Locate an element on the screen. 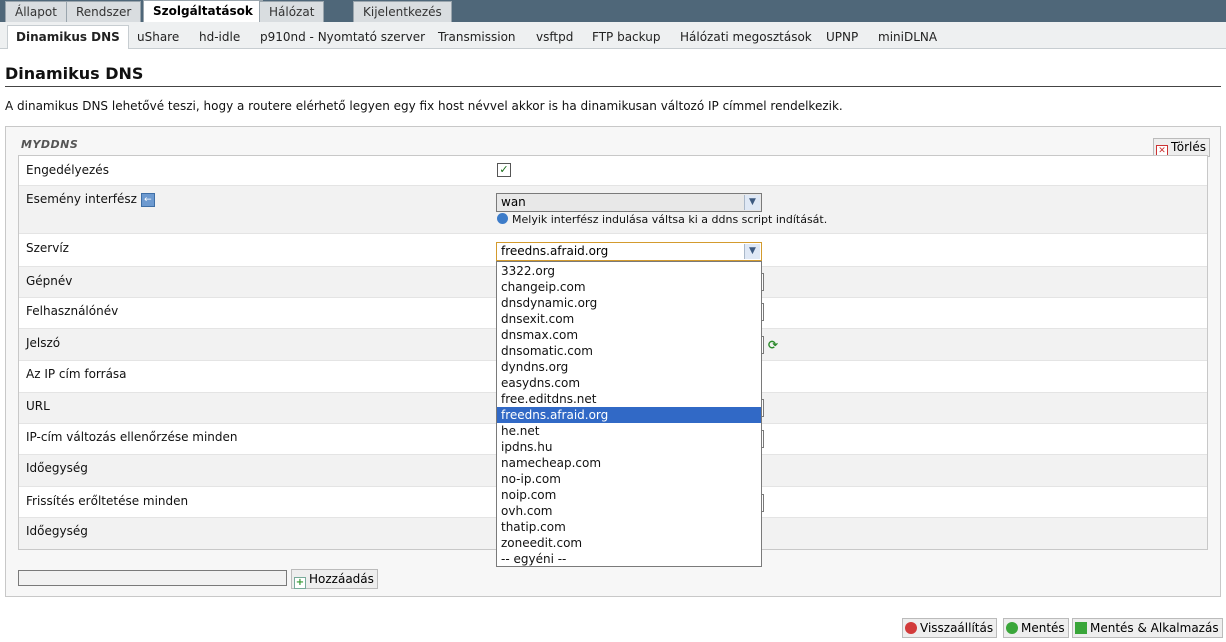  service-option: dyndns.org is located at coordinates (629, 367).